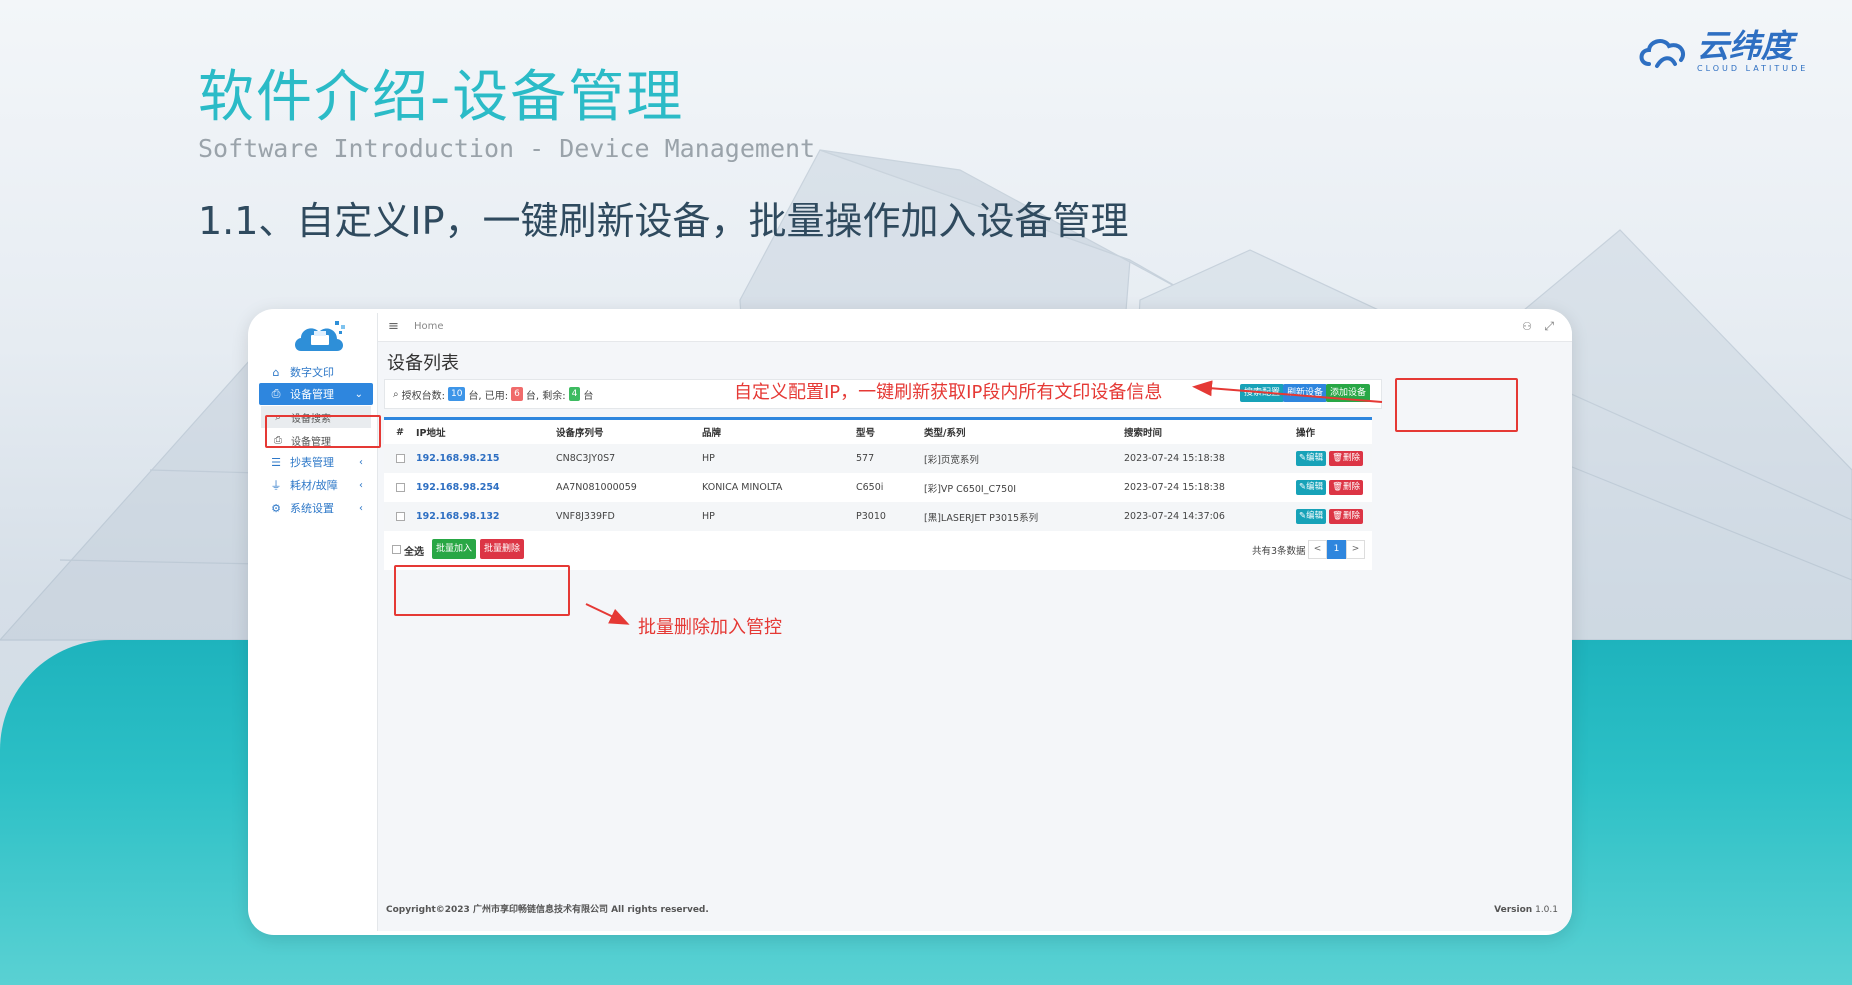 This screenshot has width=1852, height=985. Describe the element at coordinates (358, 394) in the screenshot. I see `chevron-down-icon: ⌄` at that location.